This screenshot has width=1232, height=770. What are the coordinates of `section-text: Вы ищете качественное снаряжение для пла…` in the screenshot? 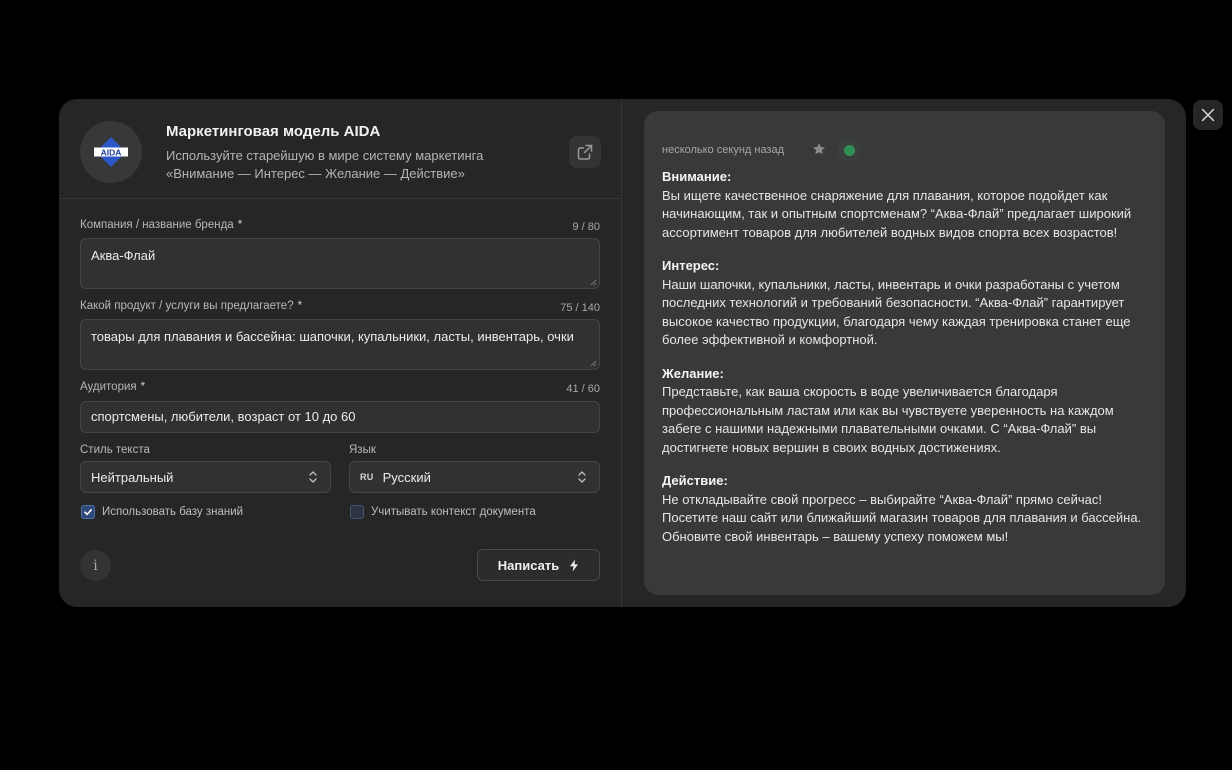 It's located at (897, 213).